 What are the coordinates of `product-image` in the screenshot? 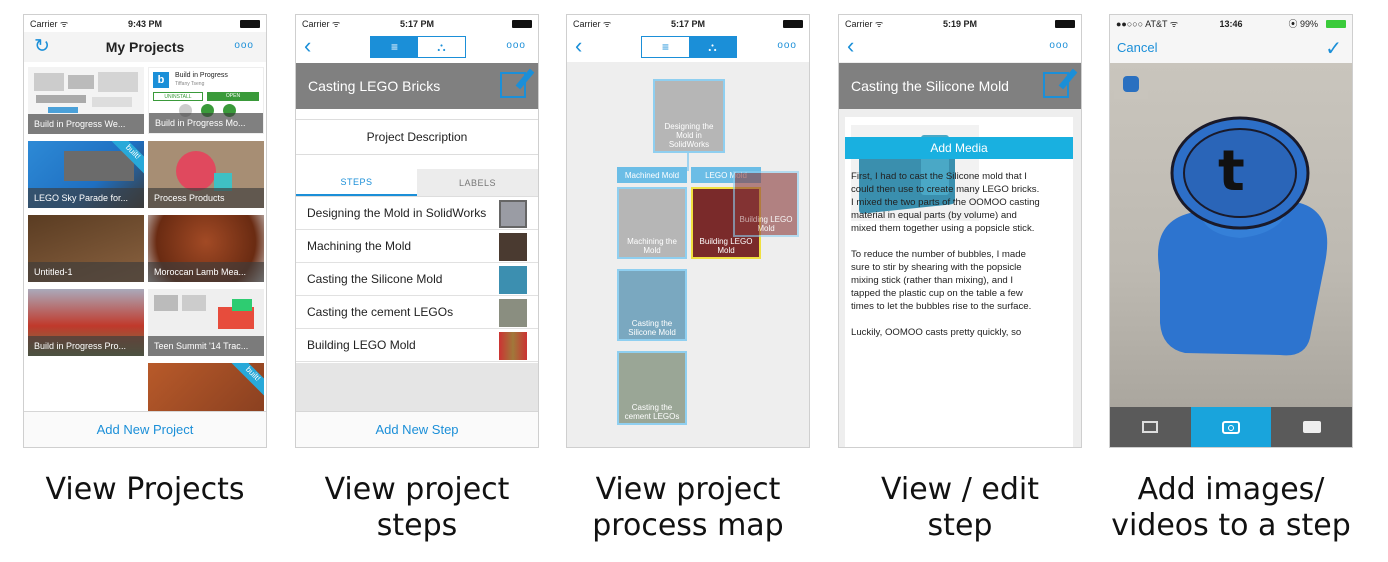 It's located at (196, 171).